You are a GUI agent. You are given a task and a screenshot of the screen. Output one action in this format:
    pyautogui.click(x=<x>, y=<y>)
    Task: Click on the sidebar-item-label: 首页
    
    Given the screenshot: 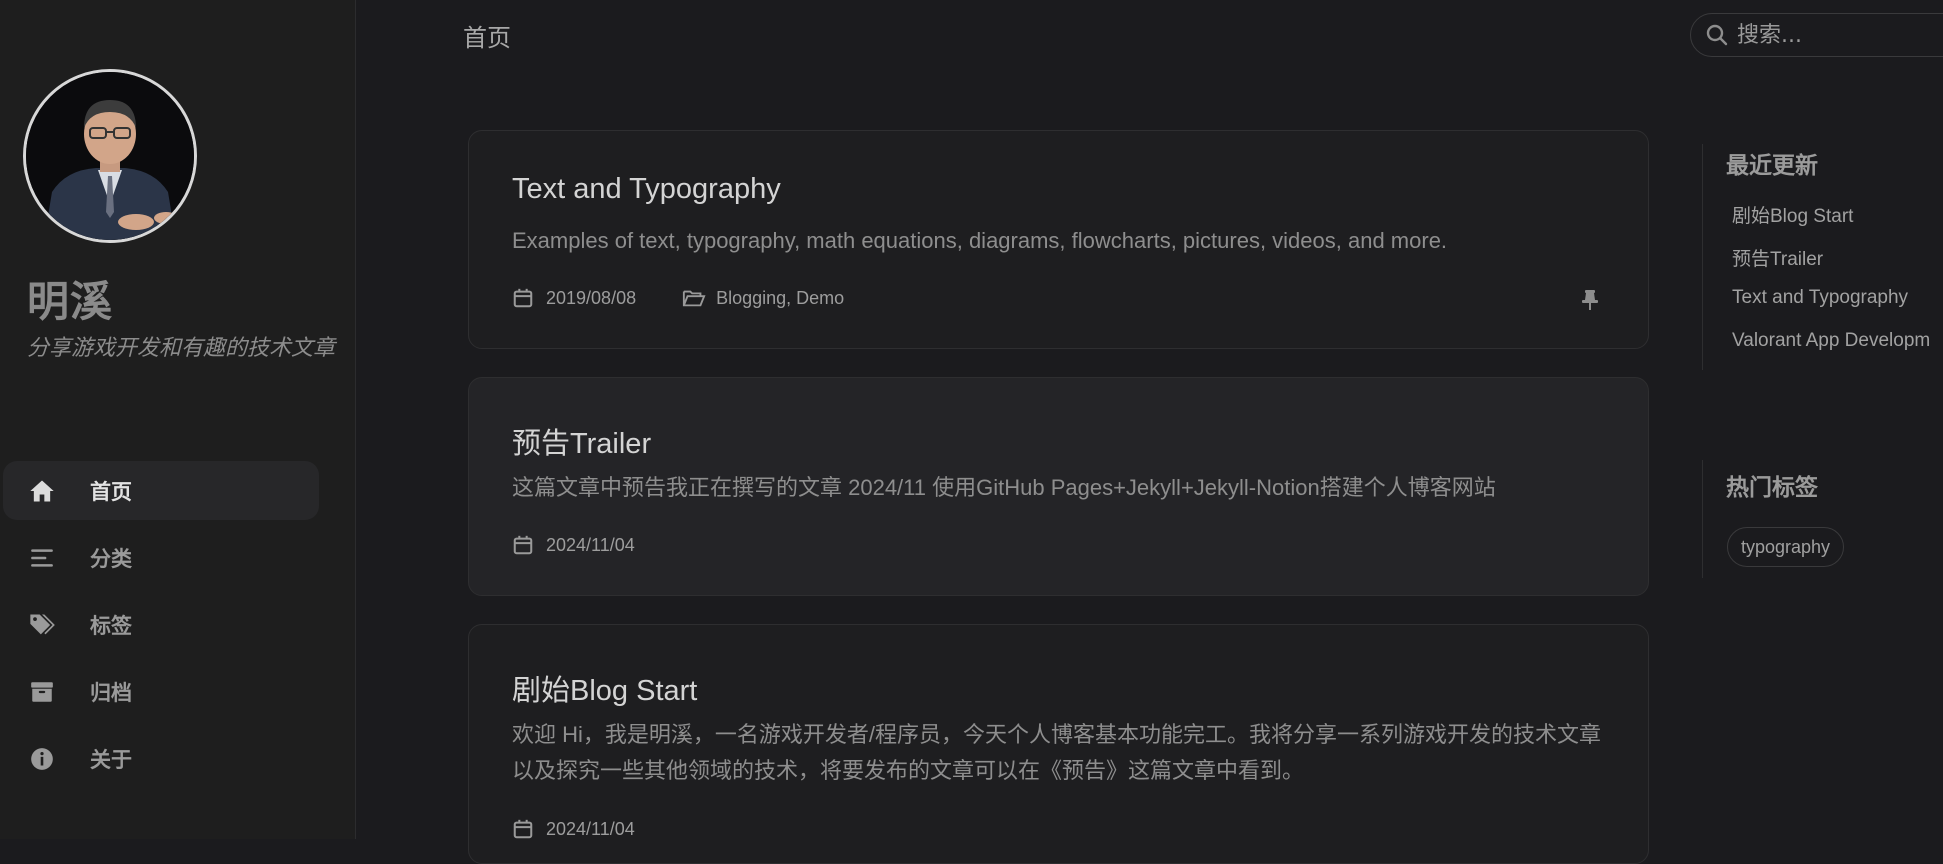 What is the action you would take?
    pyautogui.click(x=111, y=491)
    